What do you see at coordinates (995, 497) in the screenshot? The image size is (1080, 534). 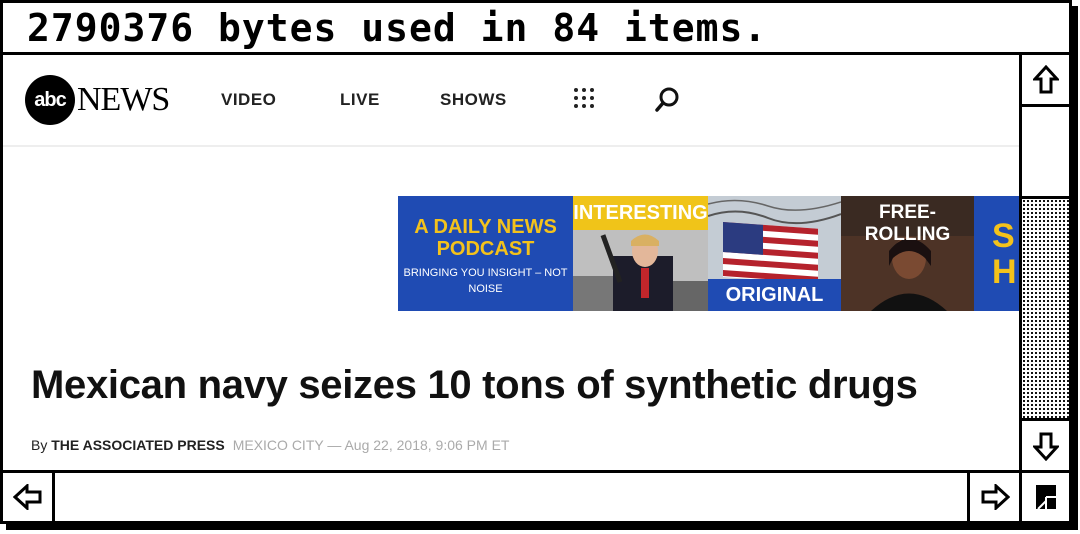 I see `scroll-right-arrow-icon` at bounding box center [995, 497].